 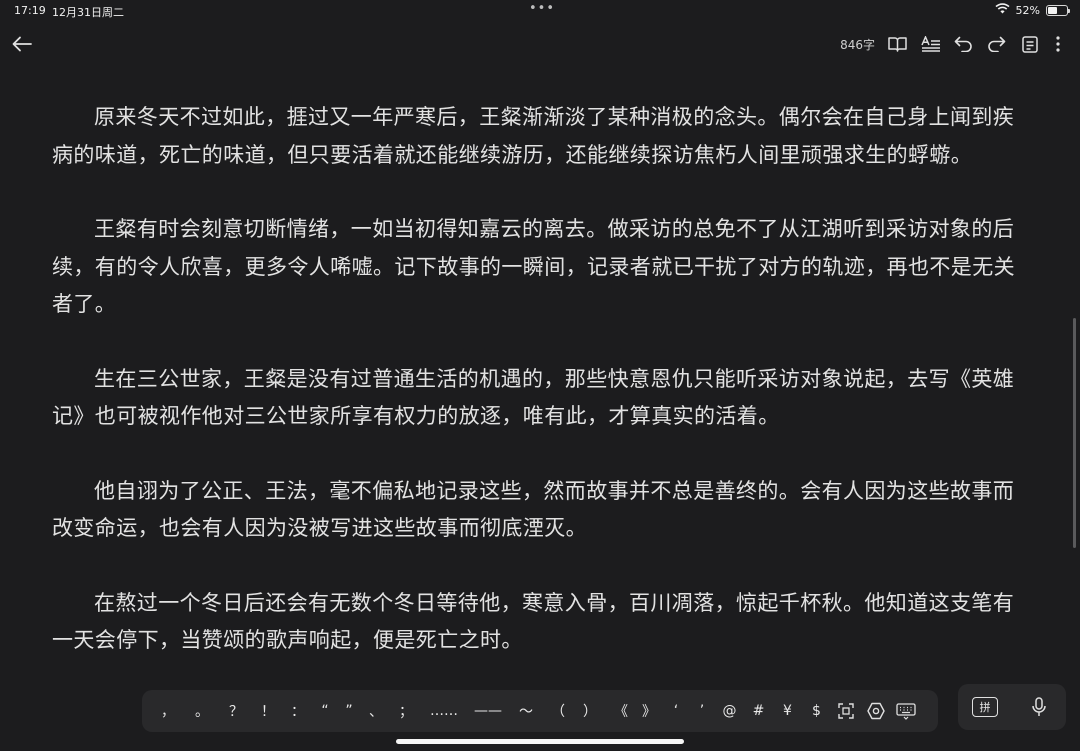 I want to click on keyboard-icon, so click(x=906, y=711).